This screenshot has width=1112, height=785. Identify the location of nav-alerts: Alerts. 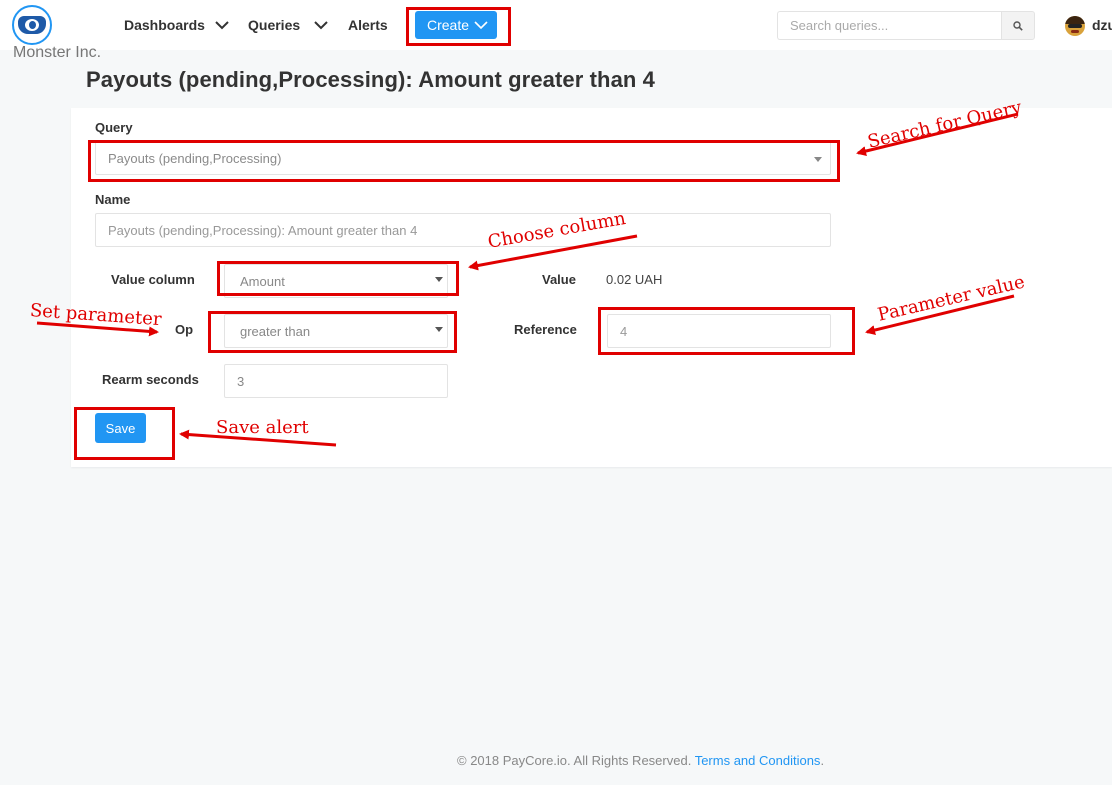
(368, 25).